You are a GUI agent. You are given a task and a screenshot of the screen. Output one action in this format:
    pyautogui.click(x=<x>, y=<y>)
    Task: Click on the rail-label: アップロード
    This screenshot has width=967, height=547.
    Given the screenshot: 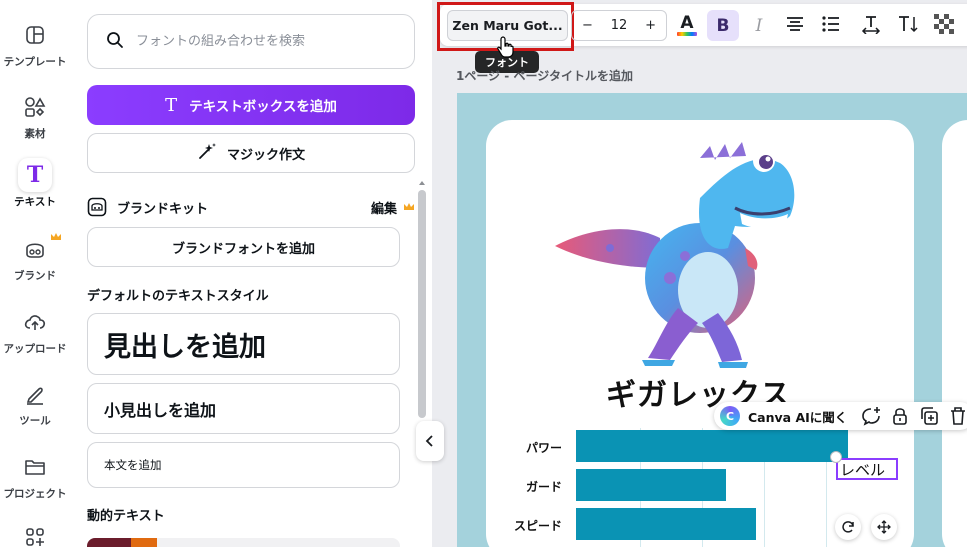 What is the action you would take?
    pyautogui.click(x=35, y=349)
    